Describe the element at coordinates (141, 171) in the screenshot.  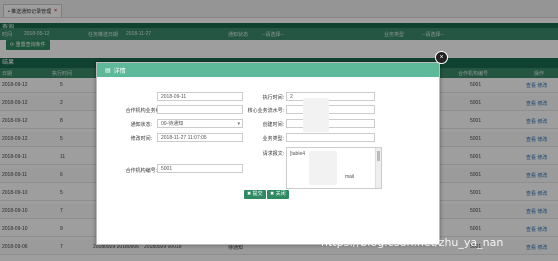
I see `org-no-label: 合作机构编号:` at that location.